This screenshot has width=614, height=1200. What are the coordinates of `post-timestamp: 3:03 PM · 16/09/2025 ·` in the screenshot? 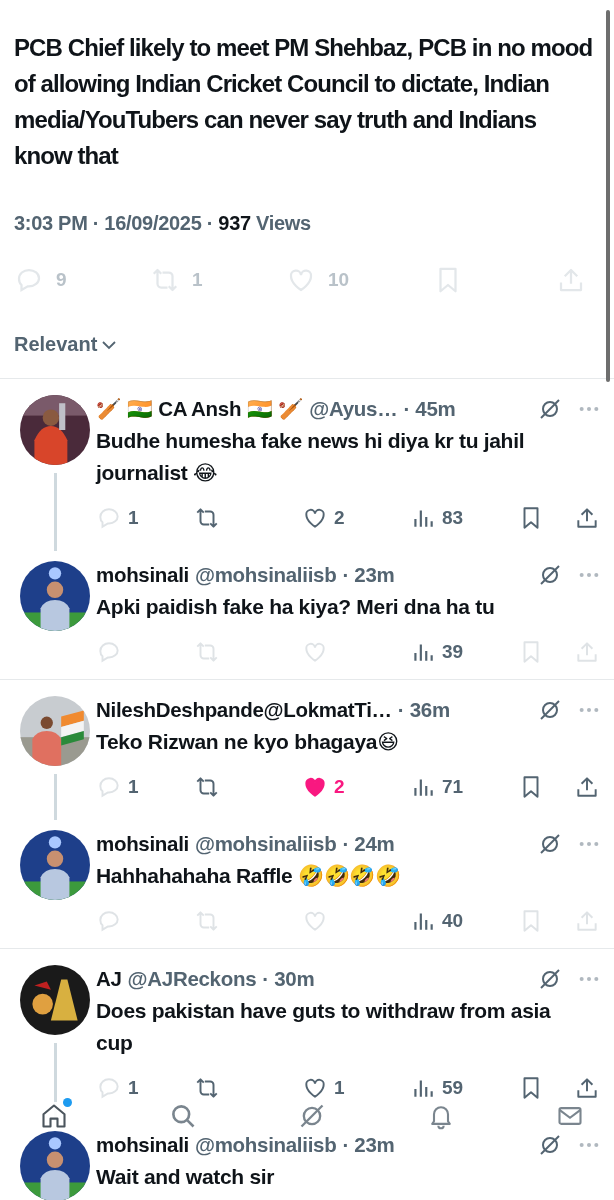 It's located at (114, 223).